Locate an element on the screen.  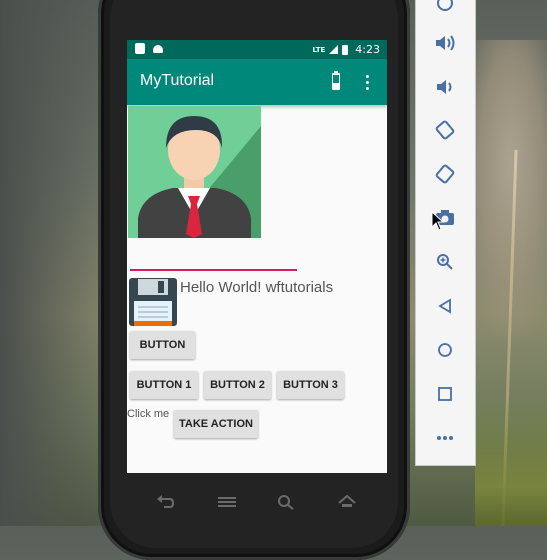
hardware-back-icon is located at coordinates (165, 502).